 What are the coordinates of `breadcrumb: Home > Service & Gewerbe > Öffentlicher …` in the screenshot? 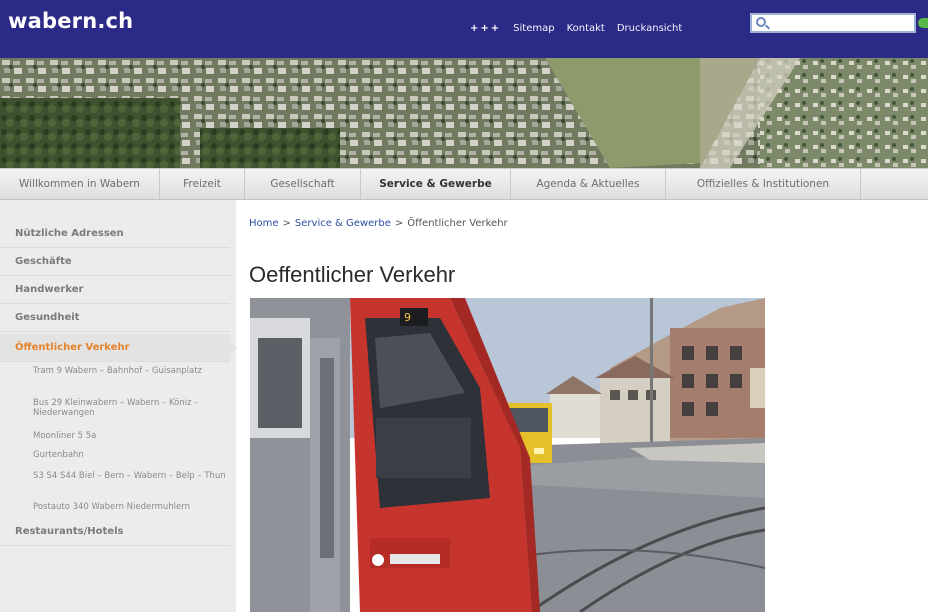 It's located at (378, 223).